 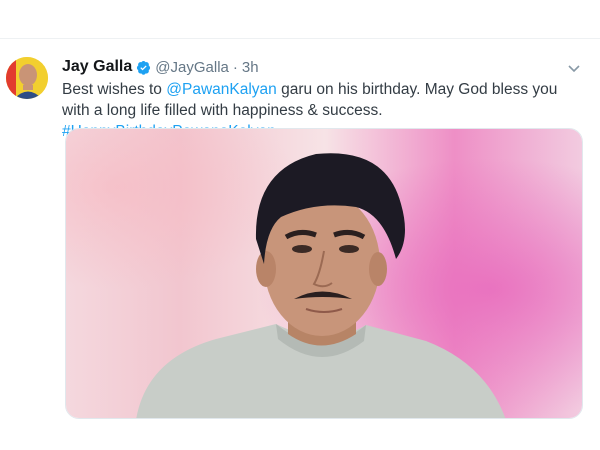 What do you see at coordinates (221, 89) in the screenshot?
I see `mention-link: @PawanKalyan` at bounding box center [221, 89].